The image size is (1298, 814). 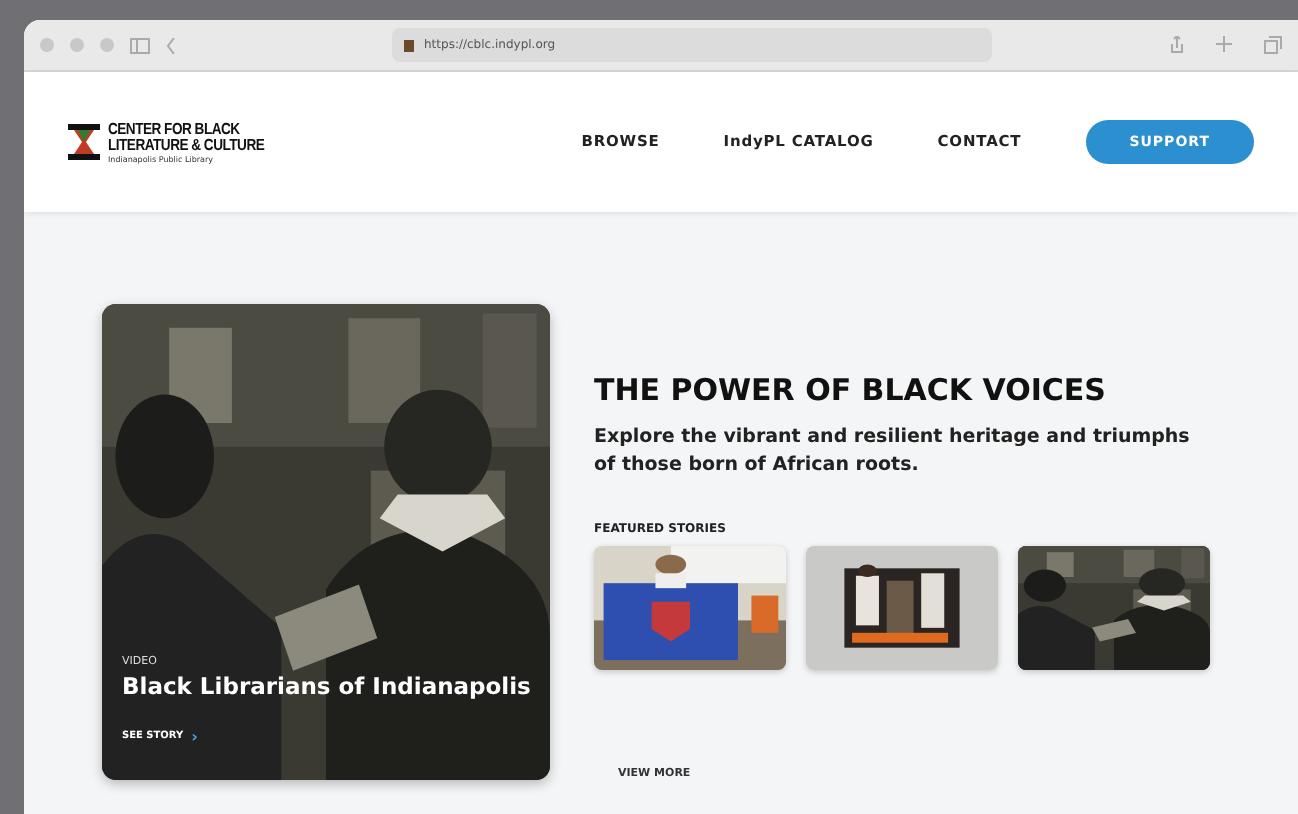 What do you see at coordinates (175, 129) in the screenshot?
I see `logo-text: CENTER FOR BLACK` at bounding box center [175, 129].